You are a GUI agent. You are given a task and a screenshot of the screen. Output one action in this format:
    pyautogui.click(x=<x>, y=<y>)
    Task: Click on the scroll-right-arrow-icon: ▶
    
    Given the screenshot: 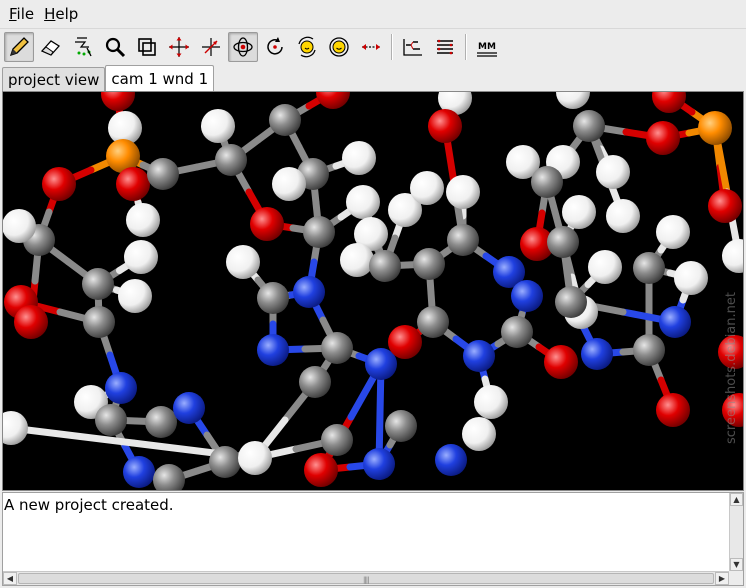 What is the action you would take?
    pyautogui.click(x=722, y=578)
    